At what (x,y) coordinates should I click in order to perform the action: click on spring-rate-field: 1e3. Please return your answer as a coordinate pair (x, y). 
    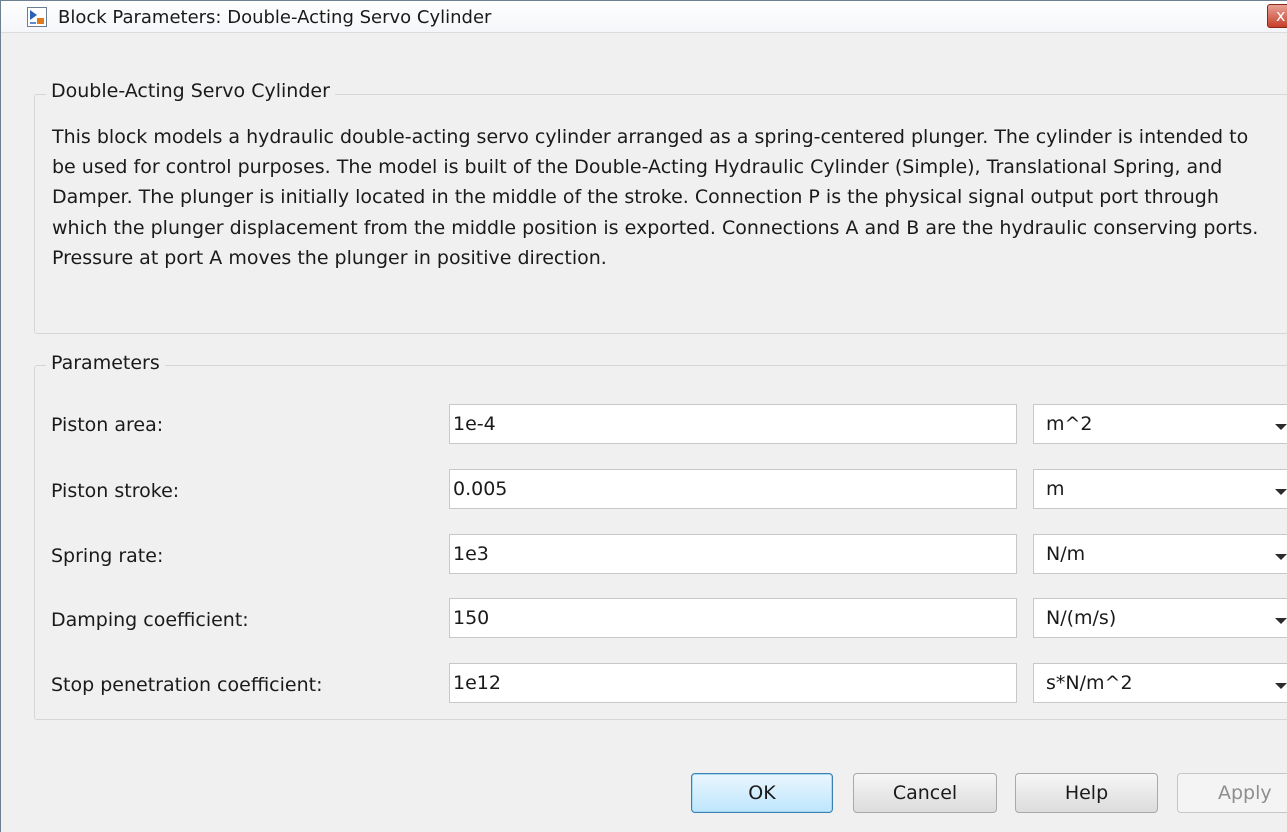
    Looking at the image, I should click on (733, 554).